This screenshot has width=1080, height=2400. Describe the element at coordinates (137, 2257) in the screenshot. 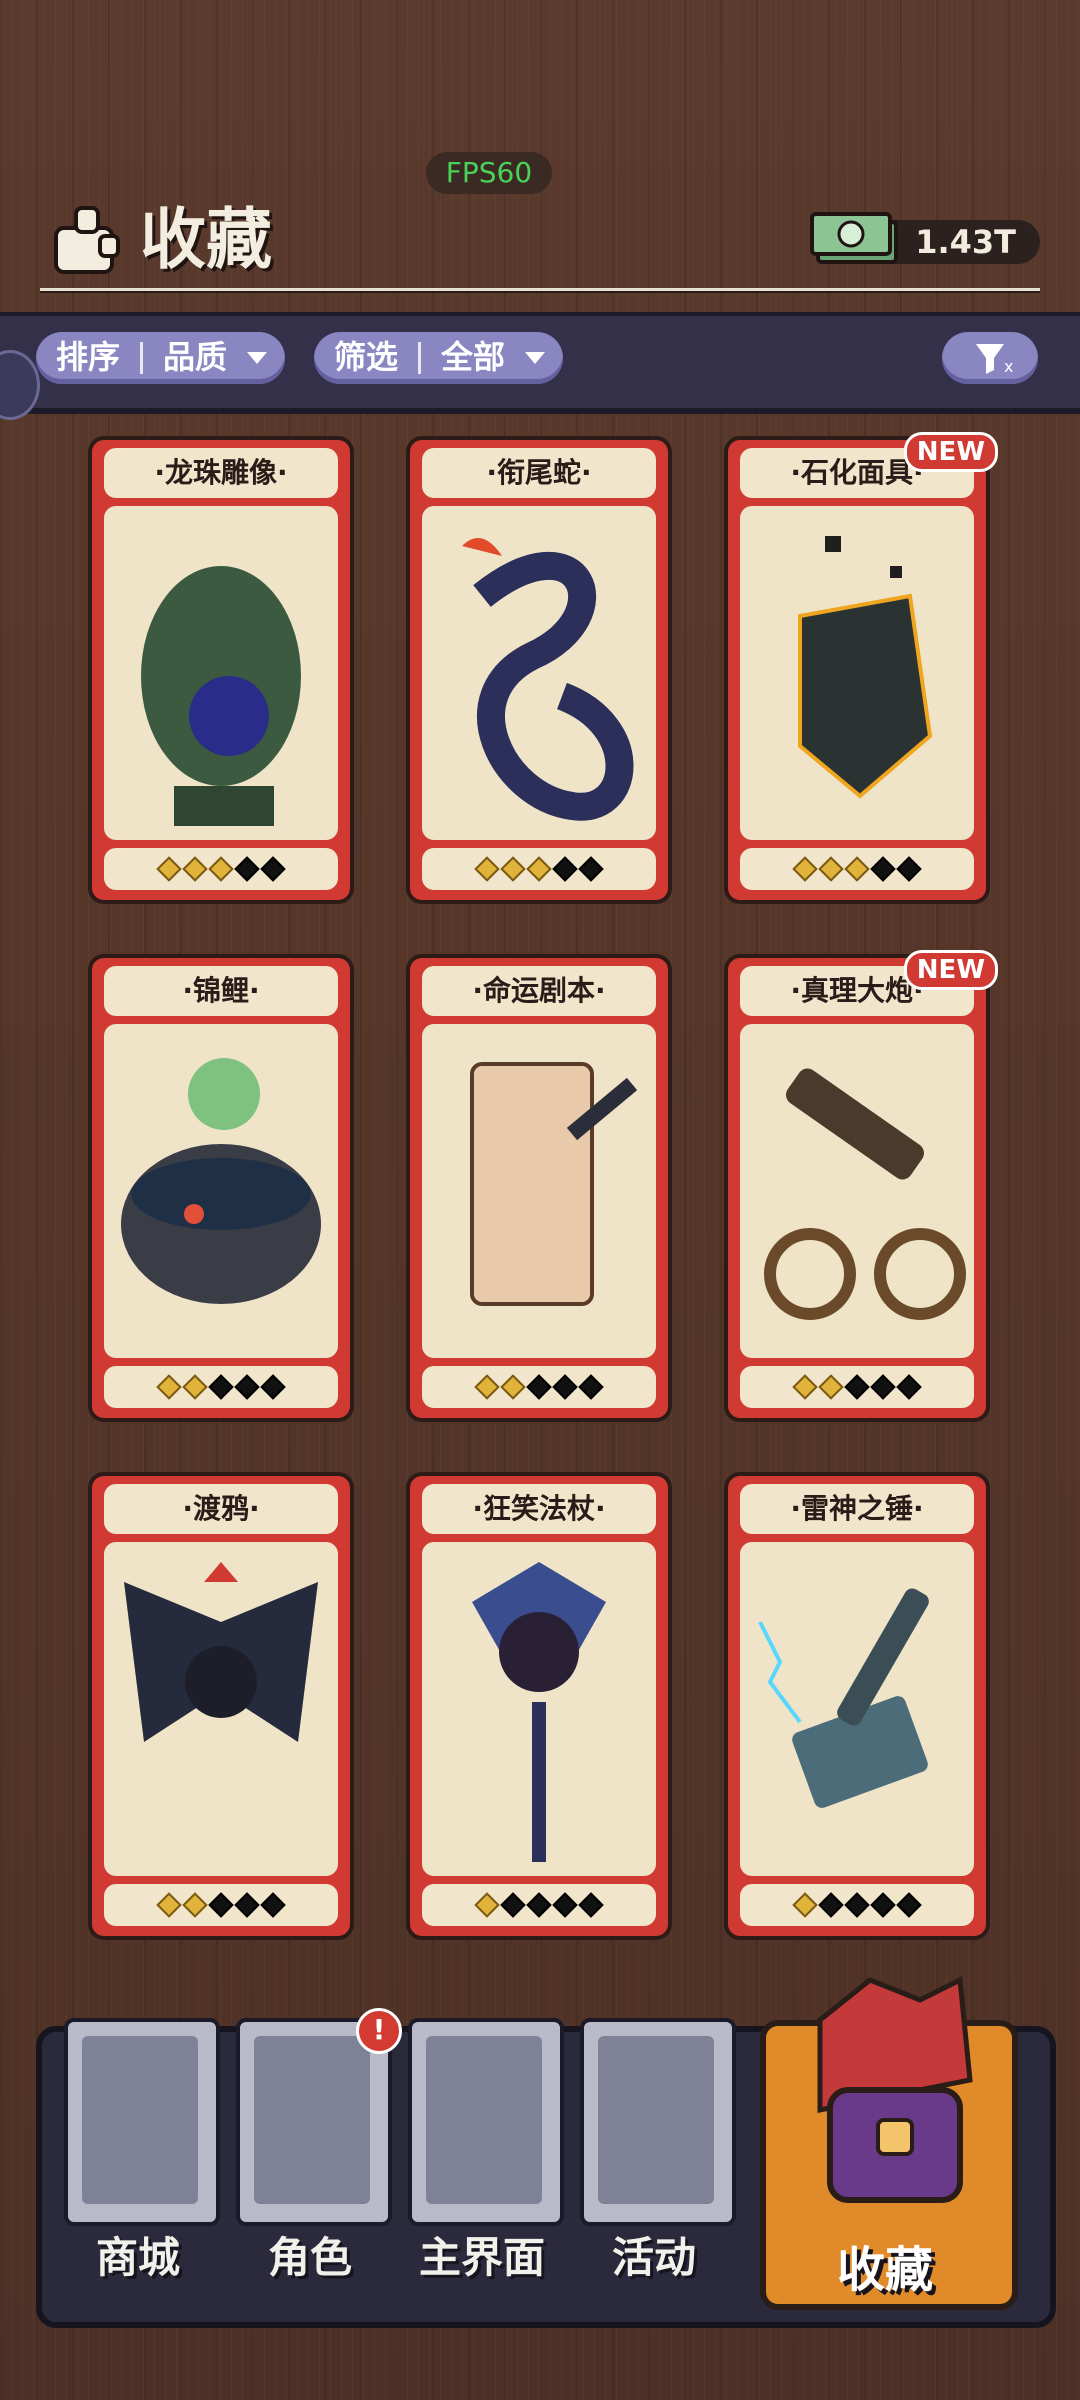

I see `tab-label: 商城` at that location.